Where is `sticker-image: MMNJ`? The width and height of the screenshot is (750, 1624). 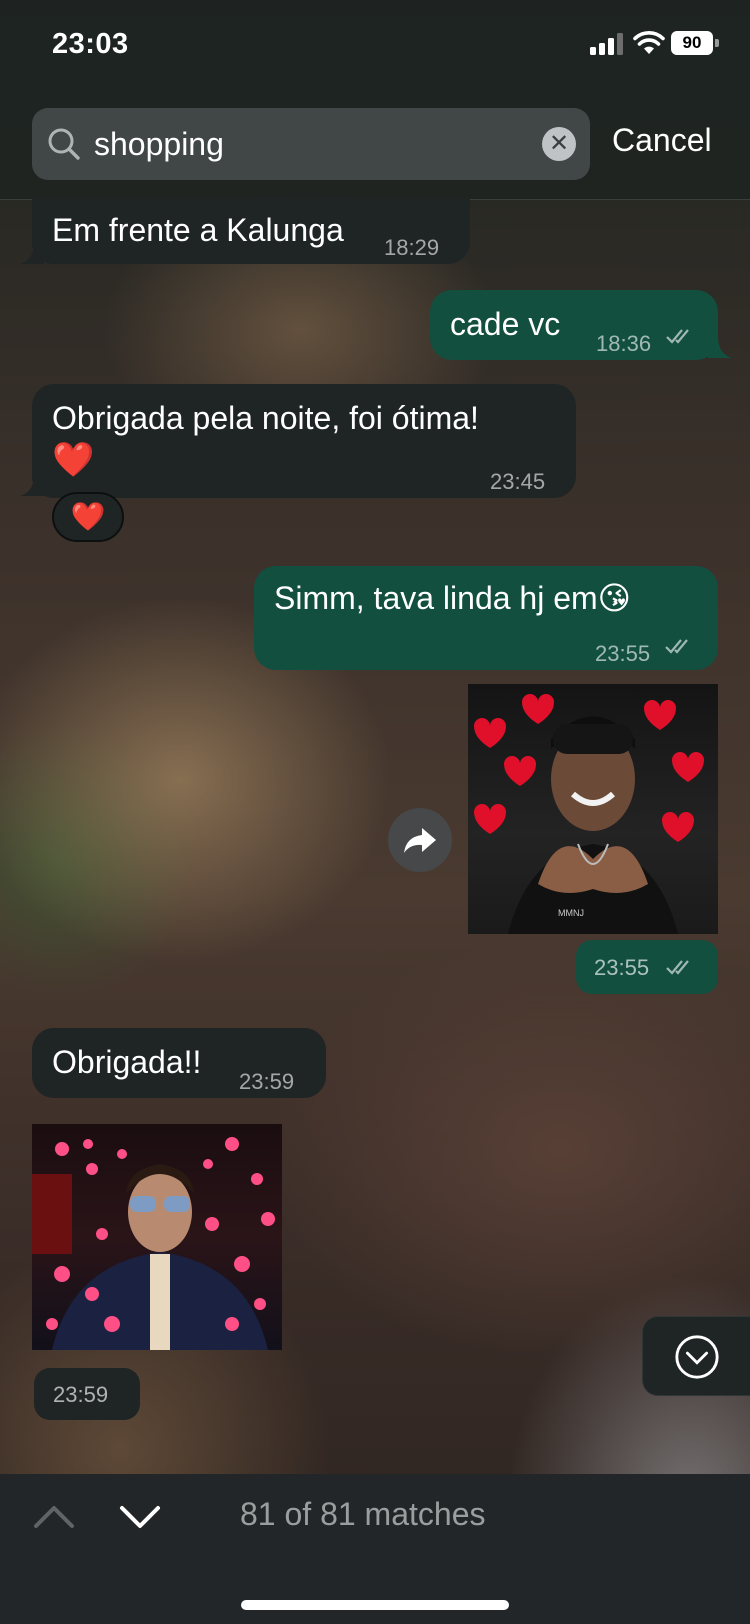 sticker-image: MMNJ is located at coordinates (593, 809).